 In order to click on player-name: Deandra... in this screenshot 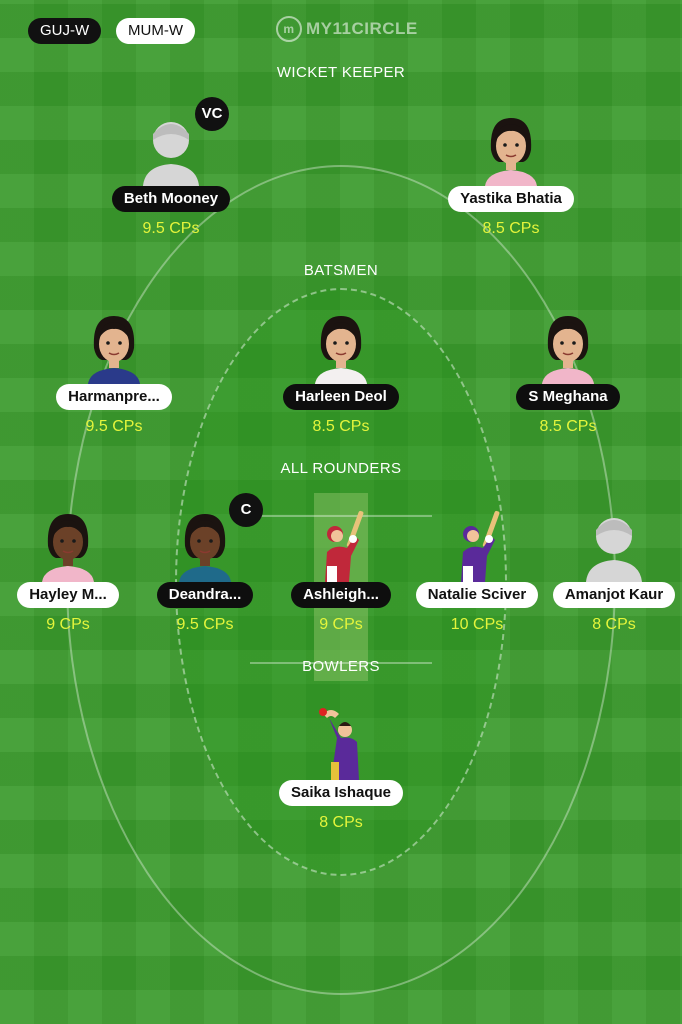, I will do `click(205, 595)`.